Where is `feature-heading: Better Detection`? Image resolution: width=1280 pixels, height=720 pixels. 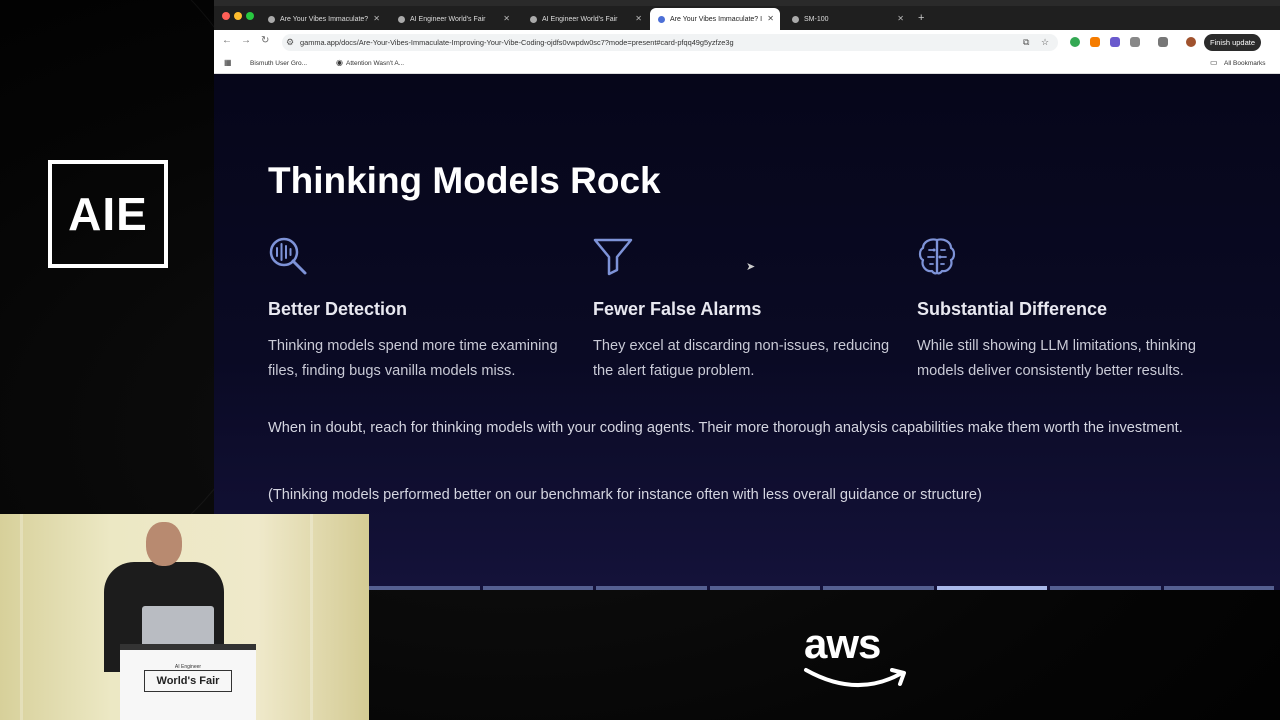 feature-heading: Better Detection is located at coordinates (338, 309).